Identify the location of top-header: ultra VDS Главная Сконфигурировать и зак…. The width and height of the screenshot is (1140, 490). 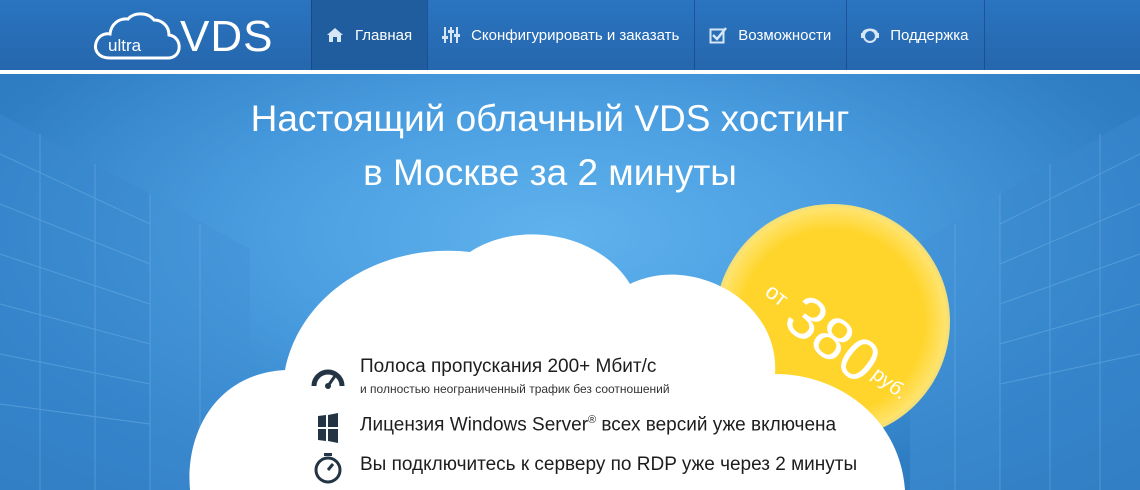
(570, 35).